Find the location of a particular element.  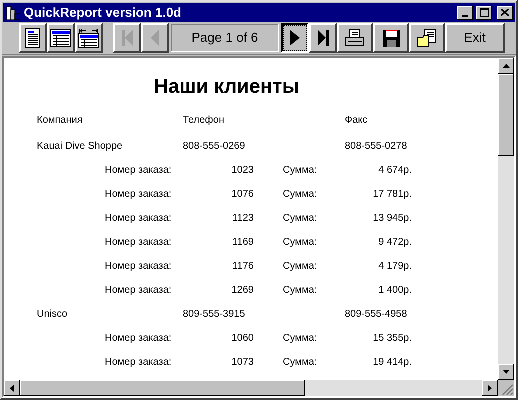

order-number: 1023 is located at coordinates (243, 171).